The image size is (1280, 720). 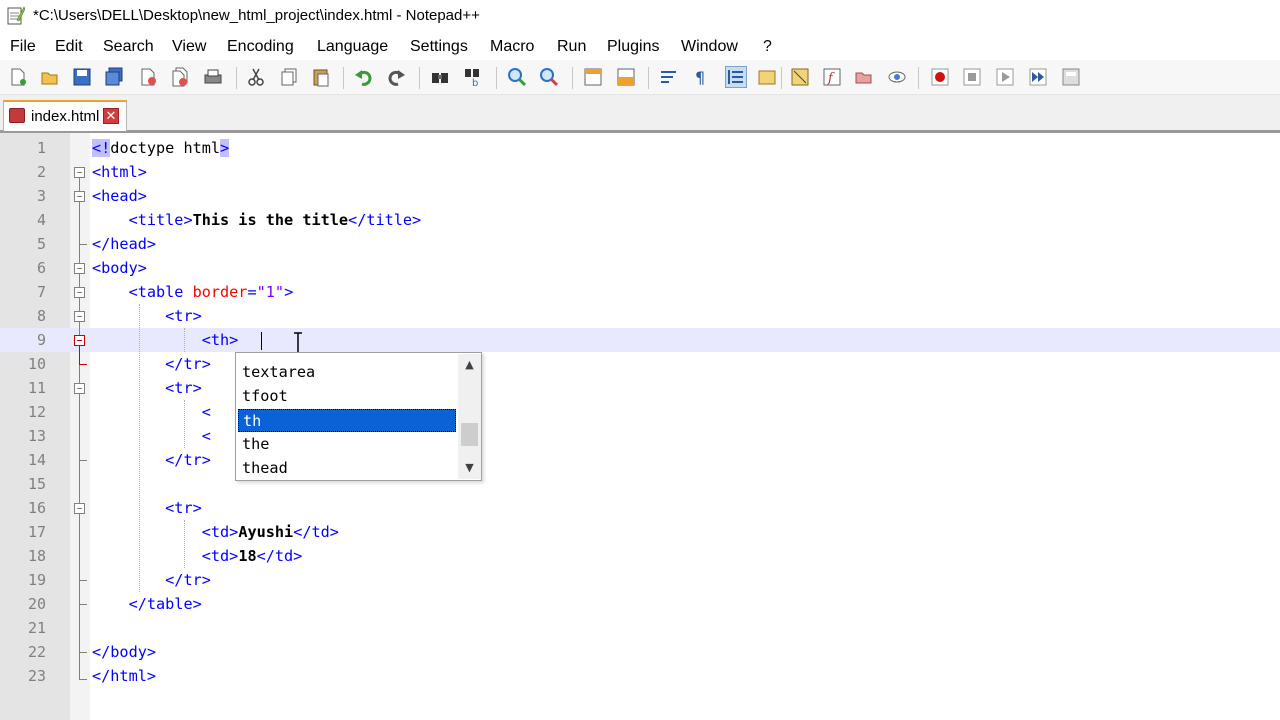 I want to click on menu-view: View, so click(x=189, y=47).